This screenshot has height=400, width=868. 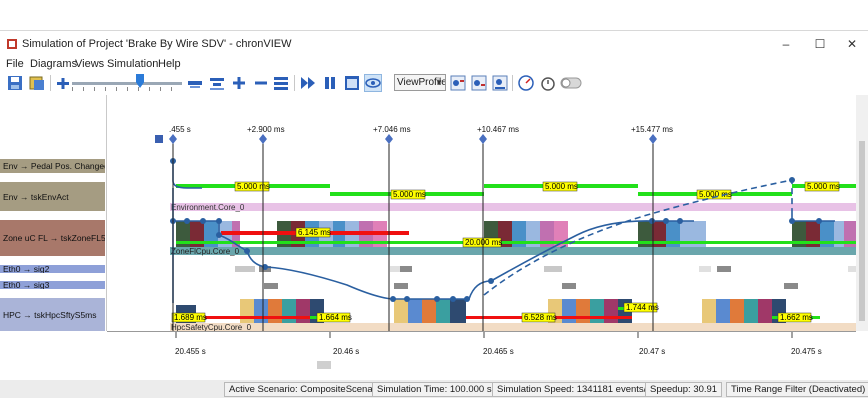 I want to click on hpc-core-bar, so click(x=513, y=327).